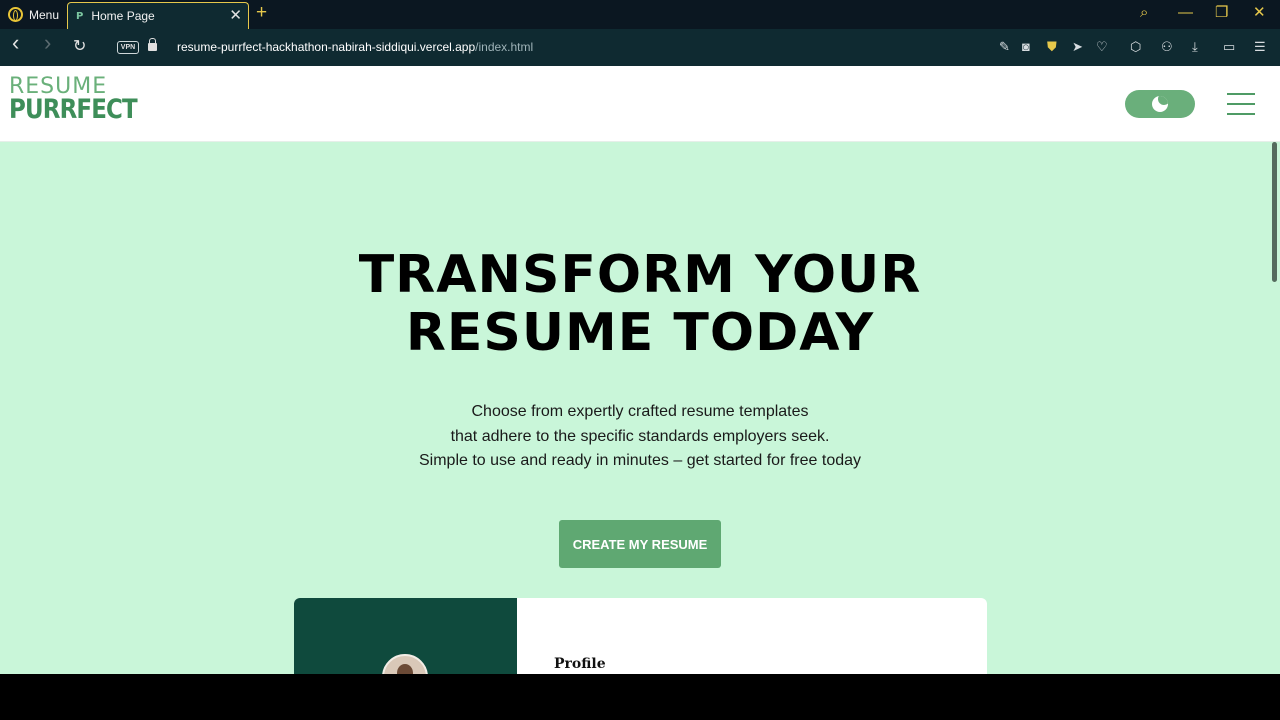 The image size is (1280, 720). Describe the element at coordinates (640, 636) in the screenshot. I see `resume-preview-card: Profile` at that location.